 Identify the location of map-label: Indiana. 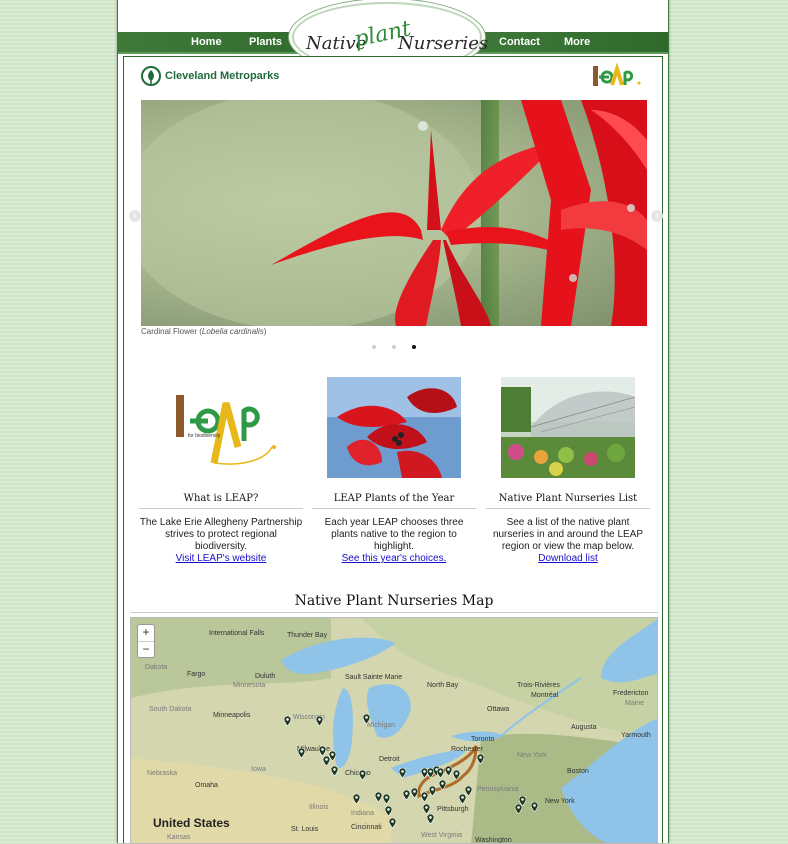
(362, 813).